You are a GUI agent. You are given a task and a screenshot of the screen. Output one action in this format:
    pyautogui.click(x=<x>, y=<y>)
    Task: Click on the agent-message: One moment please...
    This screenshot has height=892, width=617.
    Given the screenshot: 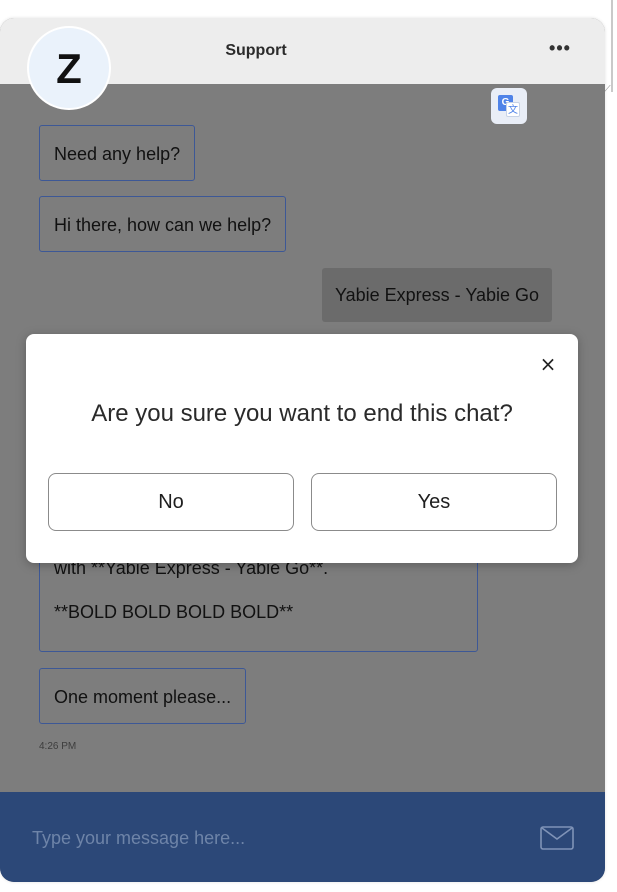 What is the action you would take?
    pyautogui.click(x=143, y=696)
    